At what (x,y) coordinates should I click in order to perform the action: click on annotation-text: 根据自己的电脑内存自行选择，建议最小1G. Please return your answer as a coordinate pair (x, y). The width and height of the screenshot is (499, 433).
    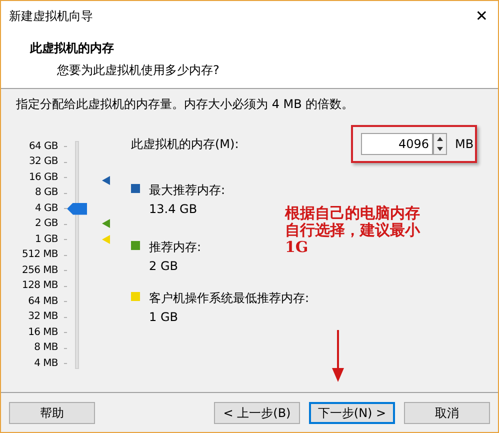
    Looking at the image, I should click on (353, 230).